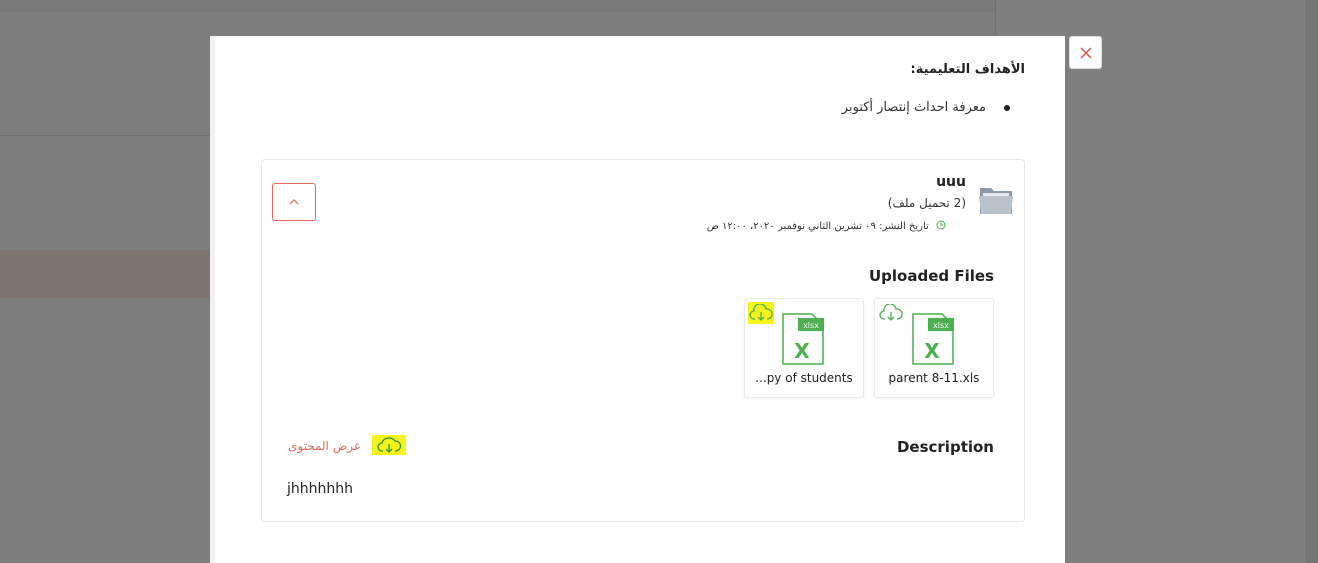 The image size is (1318, 563). Describe the element at coordinates (324, 446) in the screenshot. I see `view-content-link: عرض المحتوى` at that location.